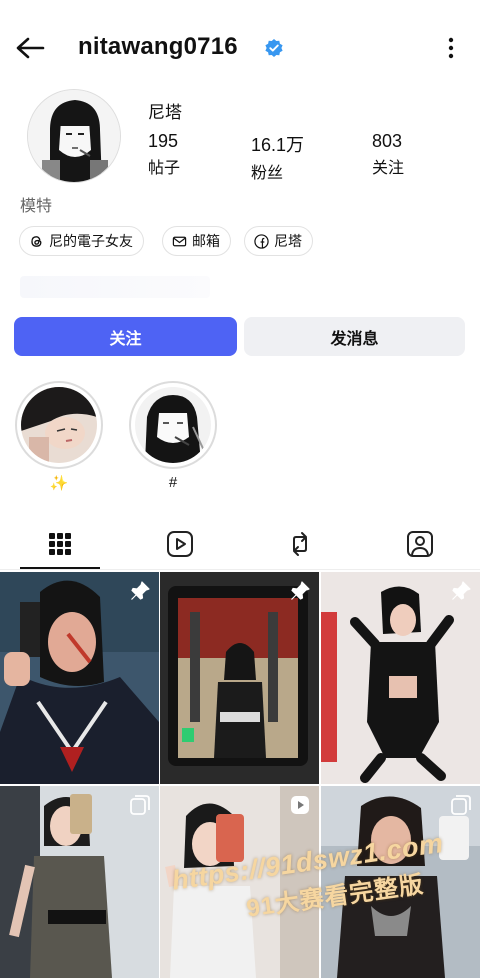 The width and height of the screenshot is (480, 978). Describe the element at coordinates (164, 168) in the screenshot. I see `posts-label: 帖子` at that location.